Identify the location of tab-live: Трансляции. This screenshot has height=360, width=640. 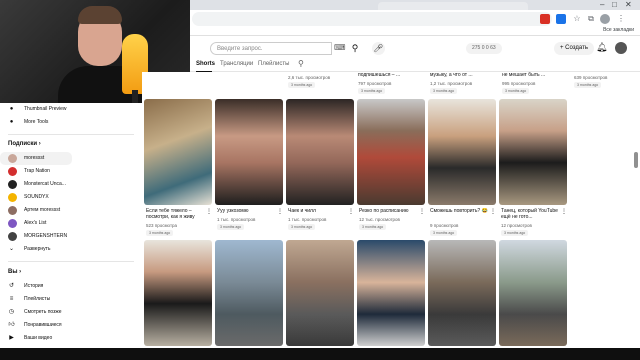
(236, 64).